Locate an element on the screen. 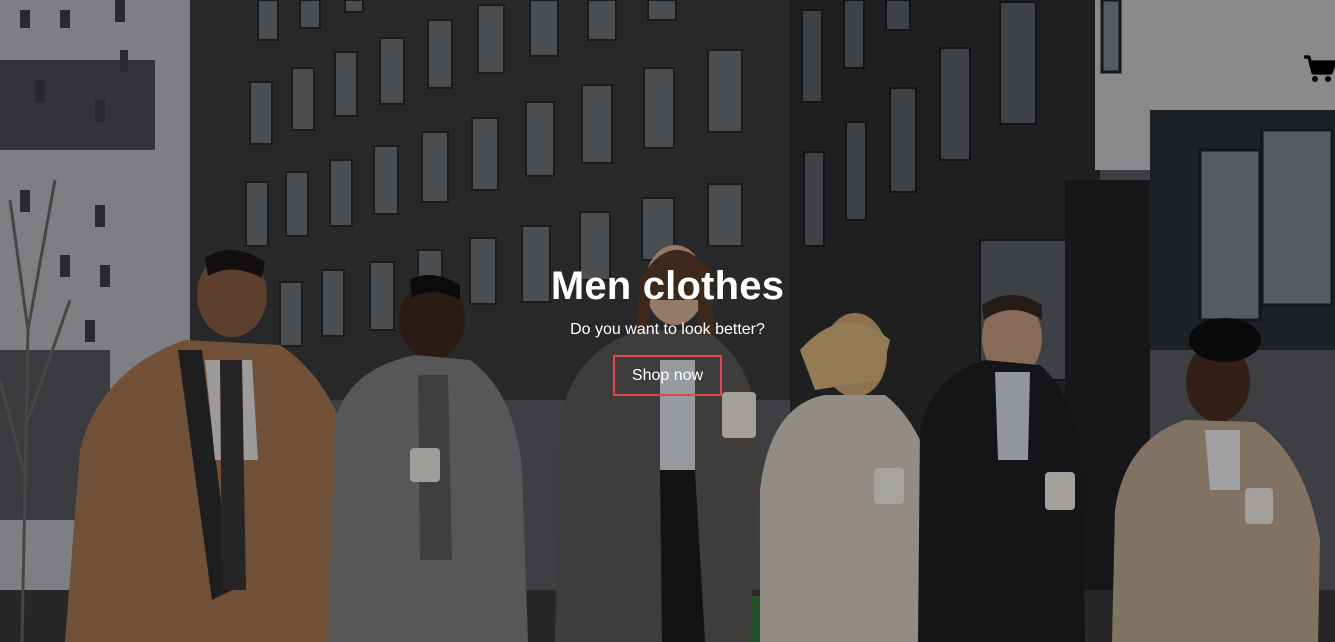 This screenshot has width=1335, height=642. hero-subtitle: Do you want to look better? is located at coordinates (667, 329).